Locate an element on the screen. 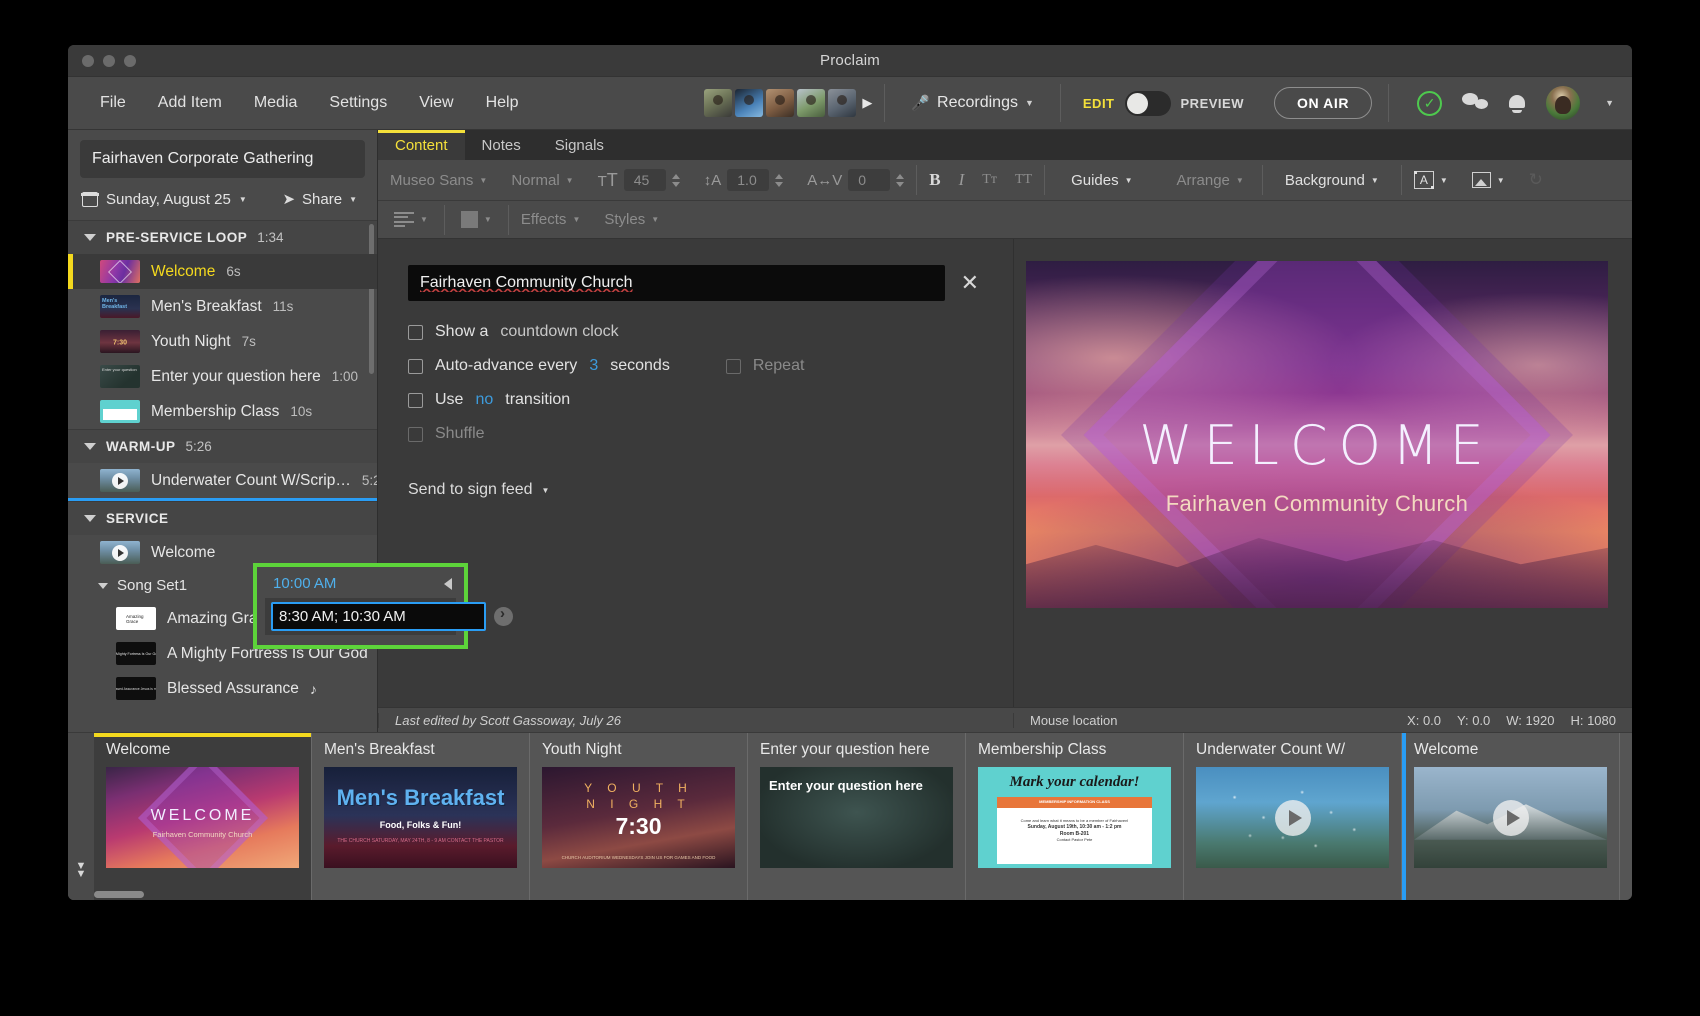  countdown-clock-option: Show a countdown clock is located at coordinates (695, 332).